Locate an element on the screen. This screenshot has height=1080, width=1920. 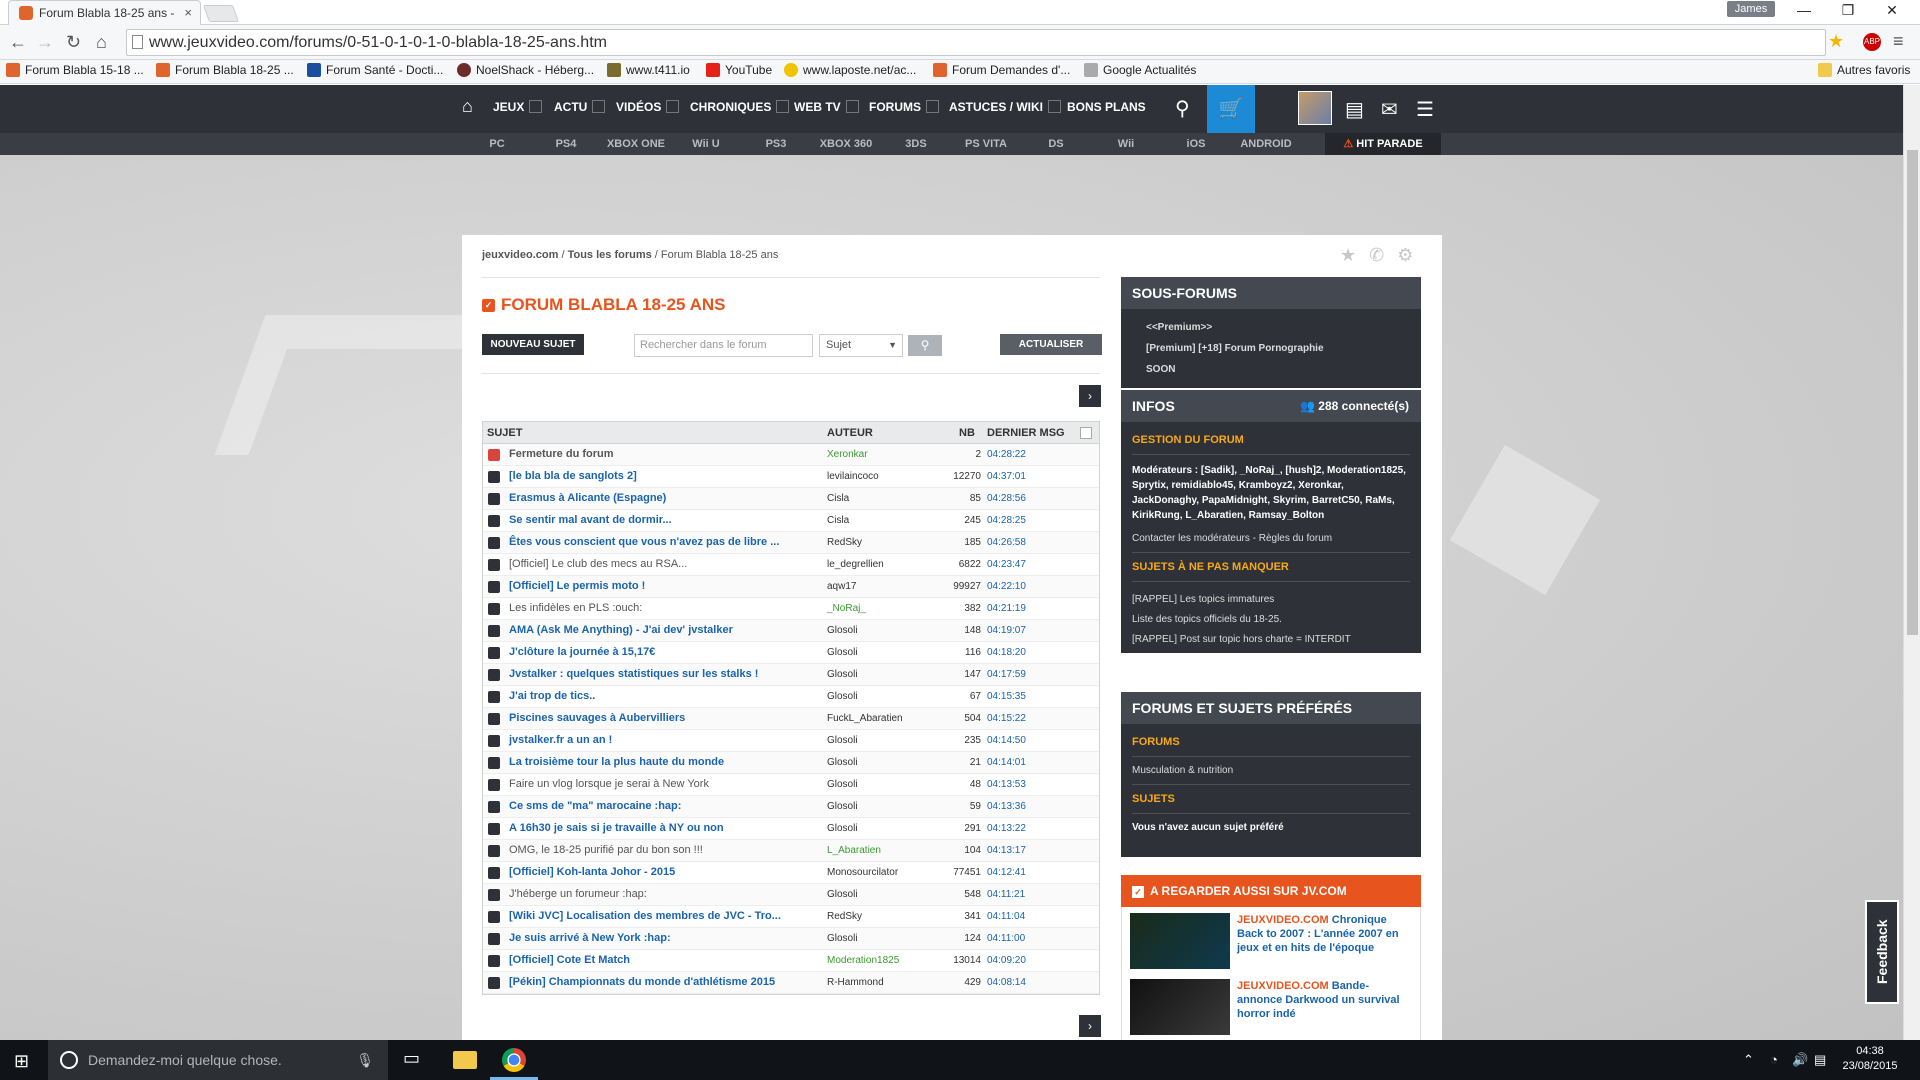
pinned-link: Liste des topics officiels du 18-25. is located at coordinates (1271, 620).